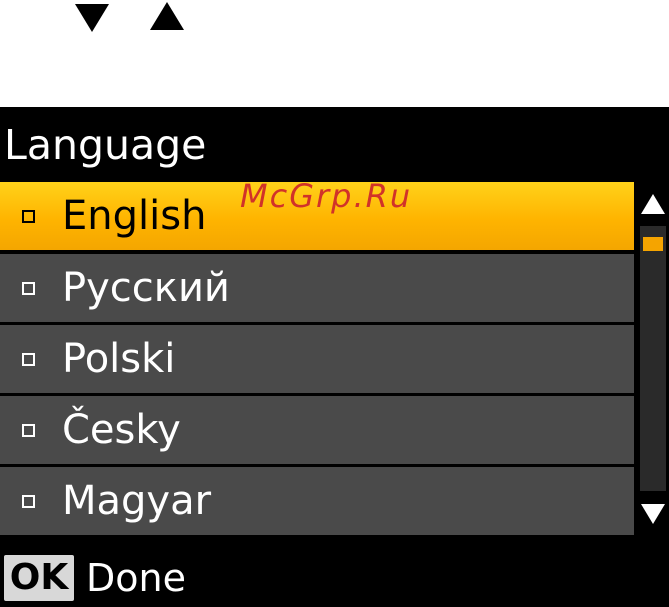  Describe the element at coordinates (119, 359) in the screenshot. I see `language-label: Polski` at that location.